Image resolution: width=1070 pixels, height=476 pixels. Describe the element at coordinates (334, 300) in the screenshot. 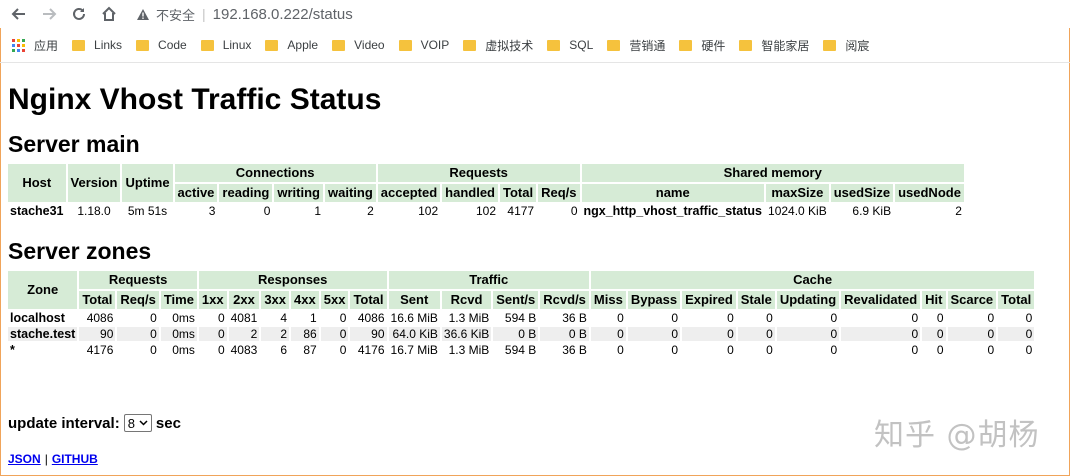

I see `col-5xx: 5xx` at that location.